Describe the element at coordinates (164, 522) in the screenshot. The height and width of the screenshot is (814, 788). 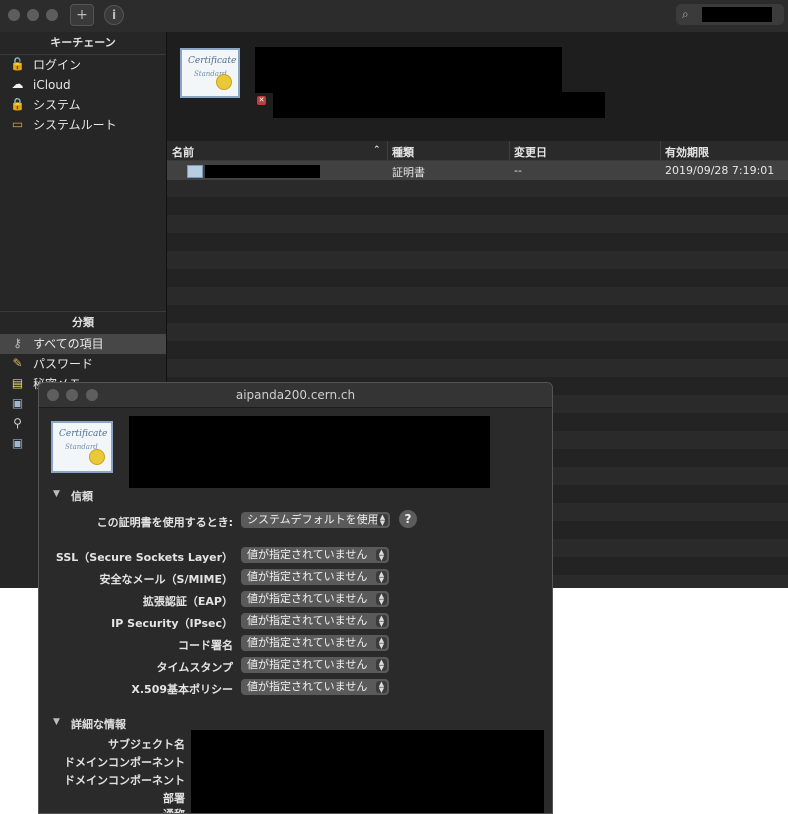
I see `when-using-label: この証明書を使用するとき:` at that location.